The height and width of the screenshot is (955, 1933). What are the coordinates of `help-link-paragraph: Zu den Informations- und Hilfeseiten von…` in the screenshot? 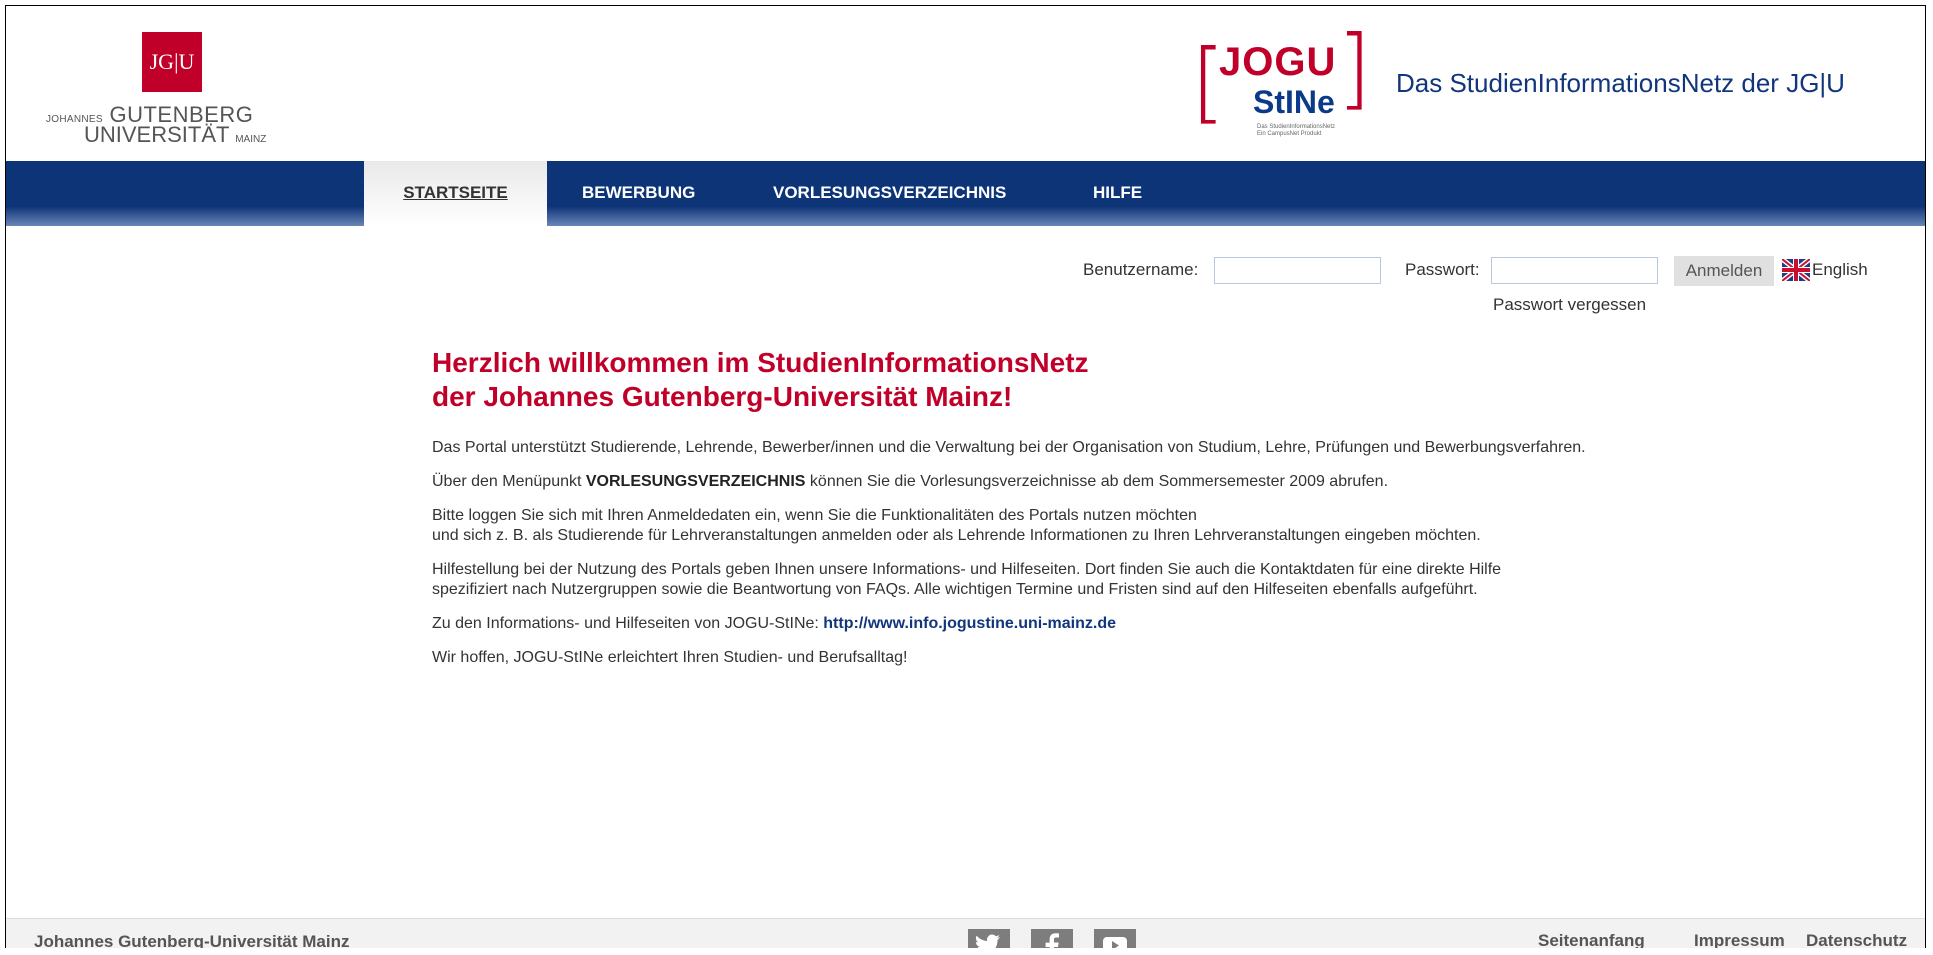 It's located at (1067, 624).